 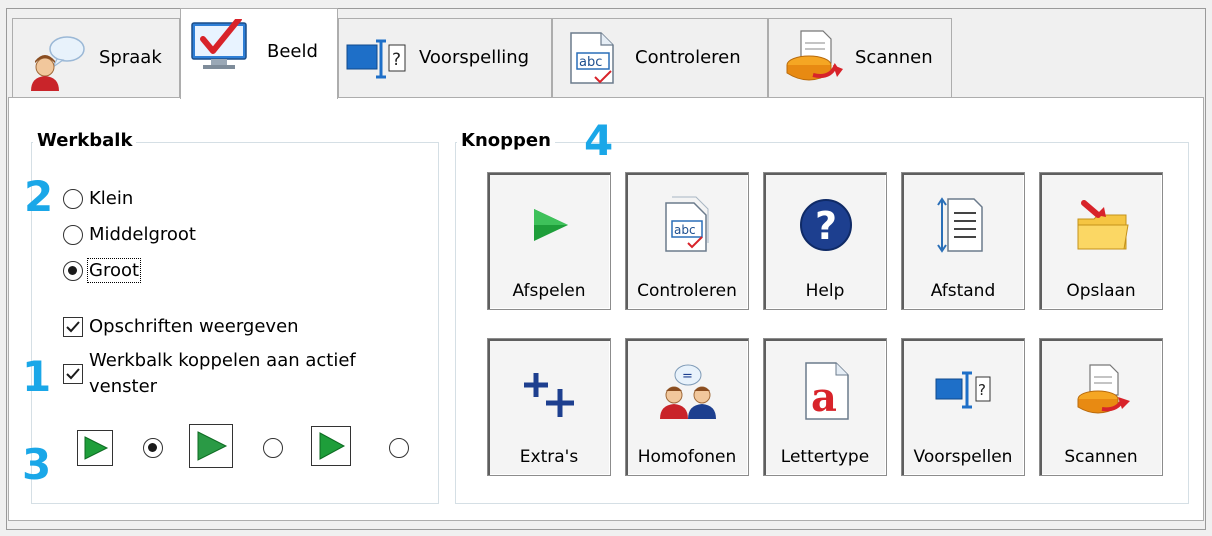 I want to click on preview-radio-small, so click(x=153, y=448).